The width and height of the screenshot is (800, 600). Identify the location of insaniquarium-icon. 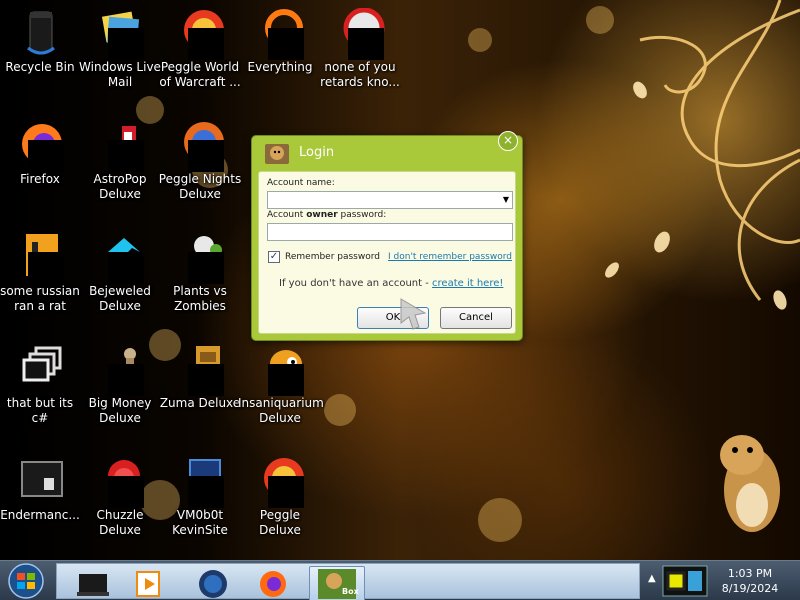
(280, 370).